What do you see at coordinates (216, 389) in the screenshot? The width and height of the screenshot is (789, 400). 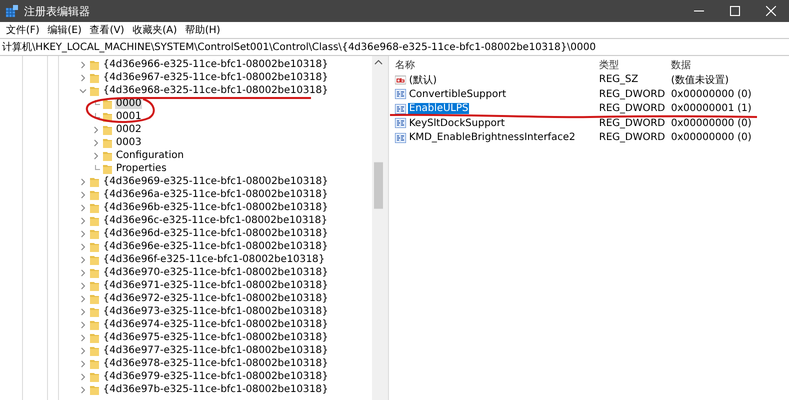 I see `tree-item: {4d36e97b-e325-11ce-bfc1-08002be10318}` at bounding box center [216, 389].